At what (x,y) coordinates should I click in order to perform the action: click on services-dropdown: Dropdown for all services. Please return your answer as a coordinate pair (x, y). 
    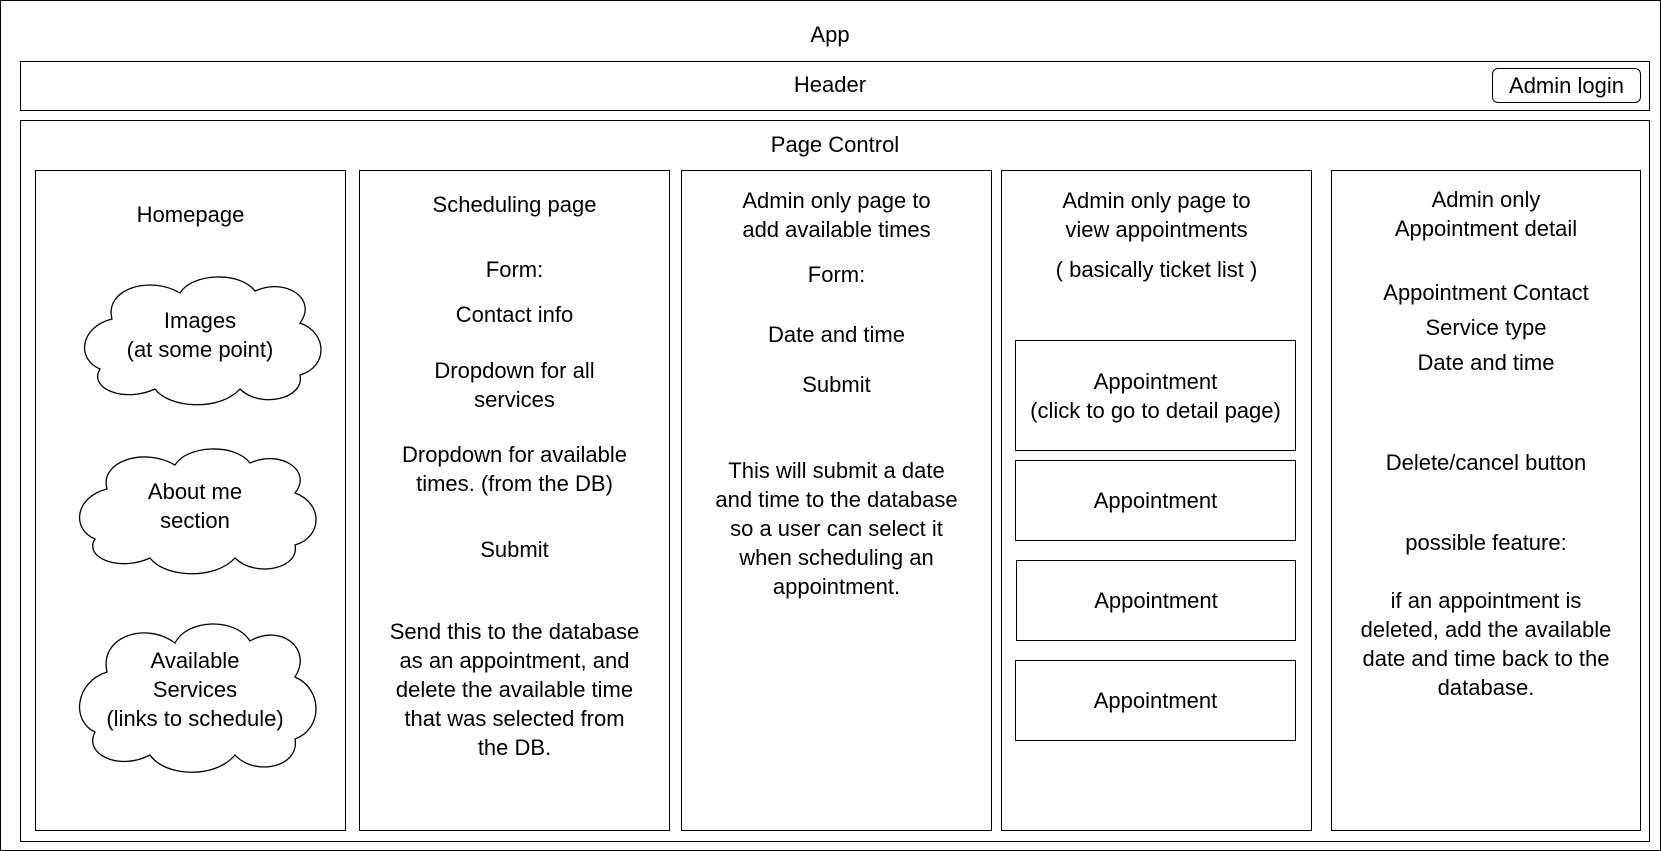
    Looking at the image, I should click on (514, 385).